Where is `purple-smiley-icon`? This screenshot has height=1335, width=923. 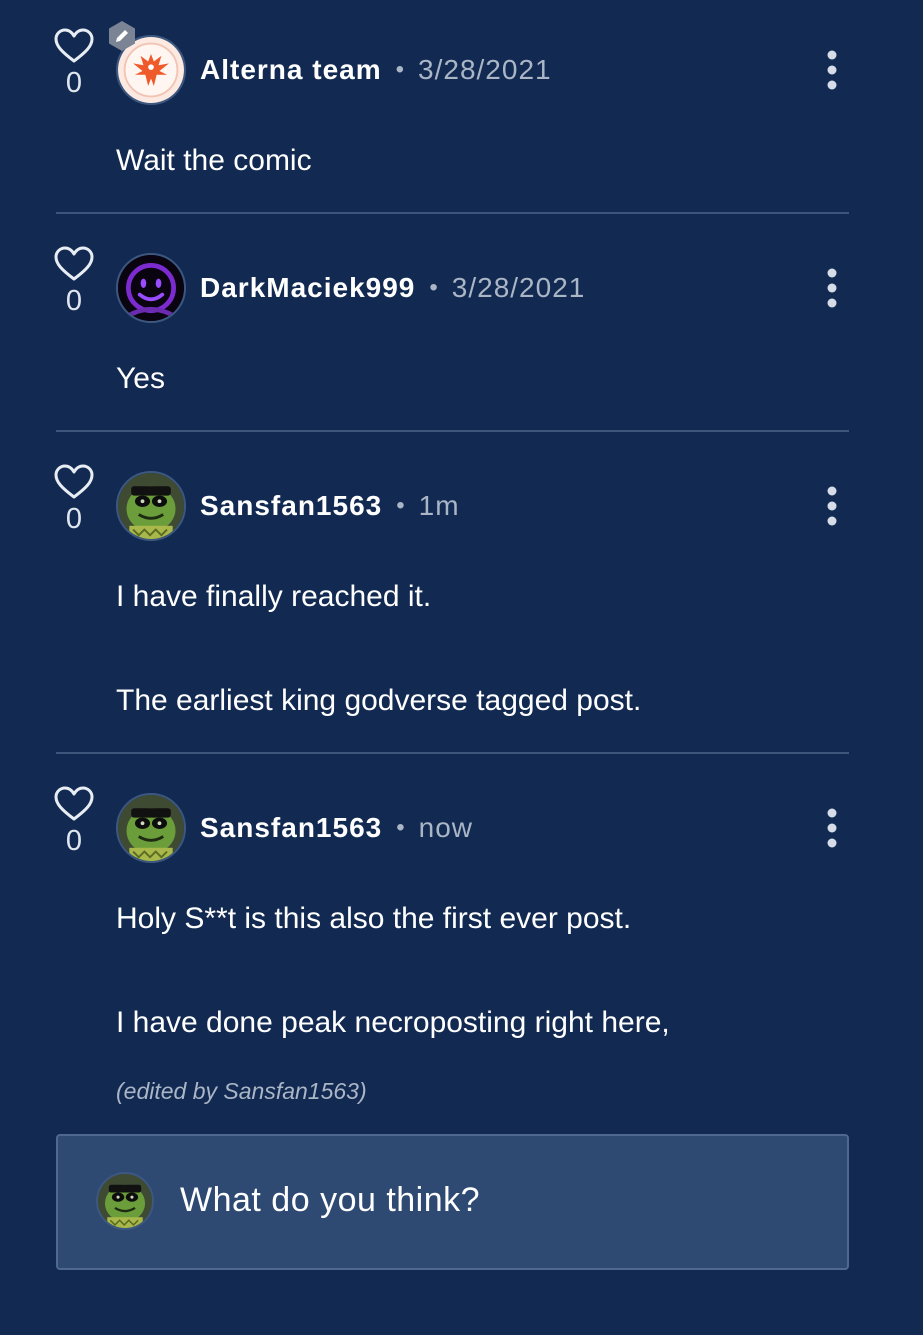
purple-smiley-icon is located at coordinates (151, 288).